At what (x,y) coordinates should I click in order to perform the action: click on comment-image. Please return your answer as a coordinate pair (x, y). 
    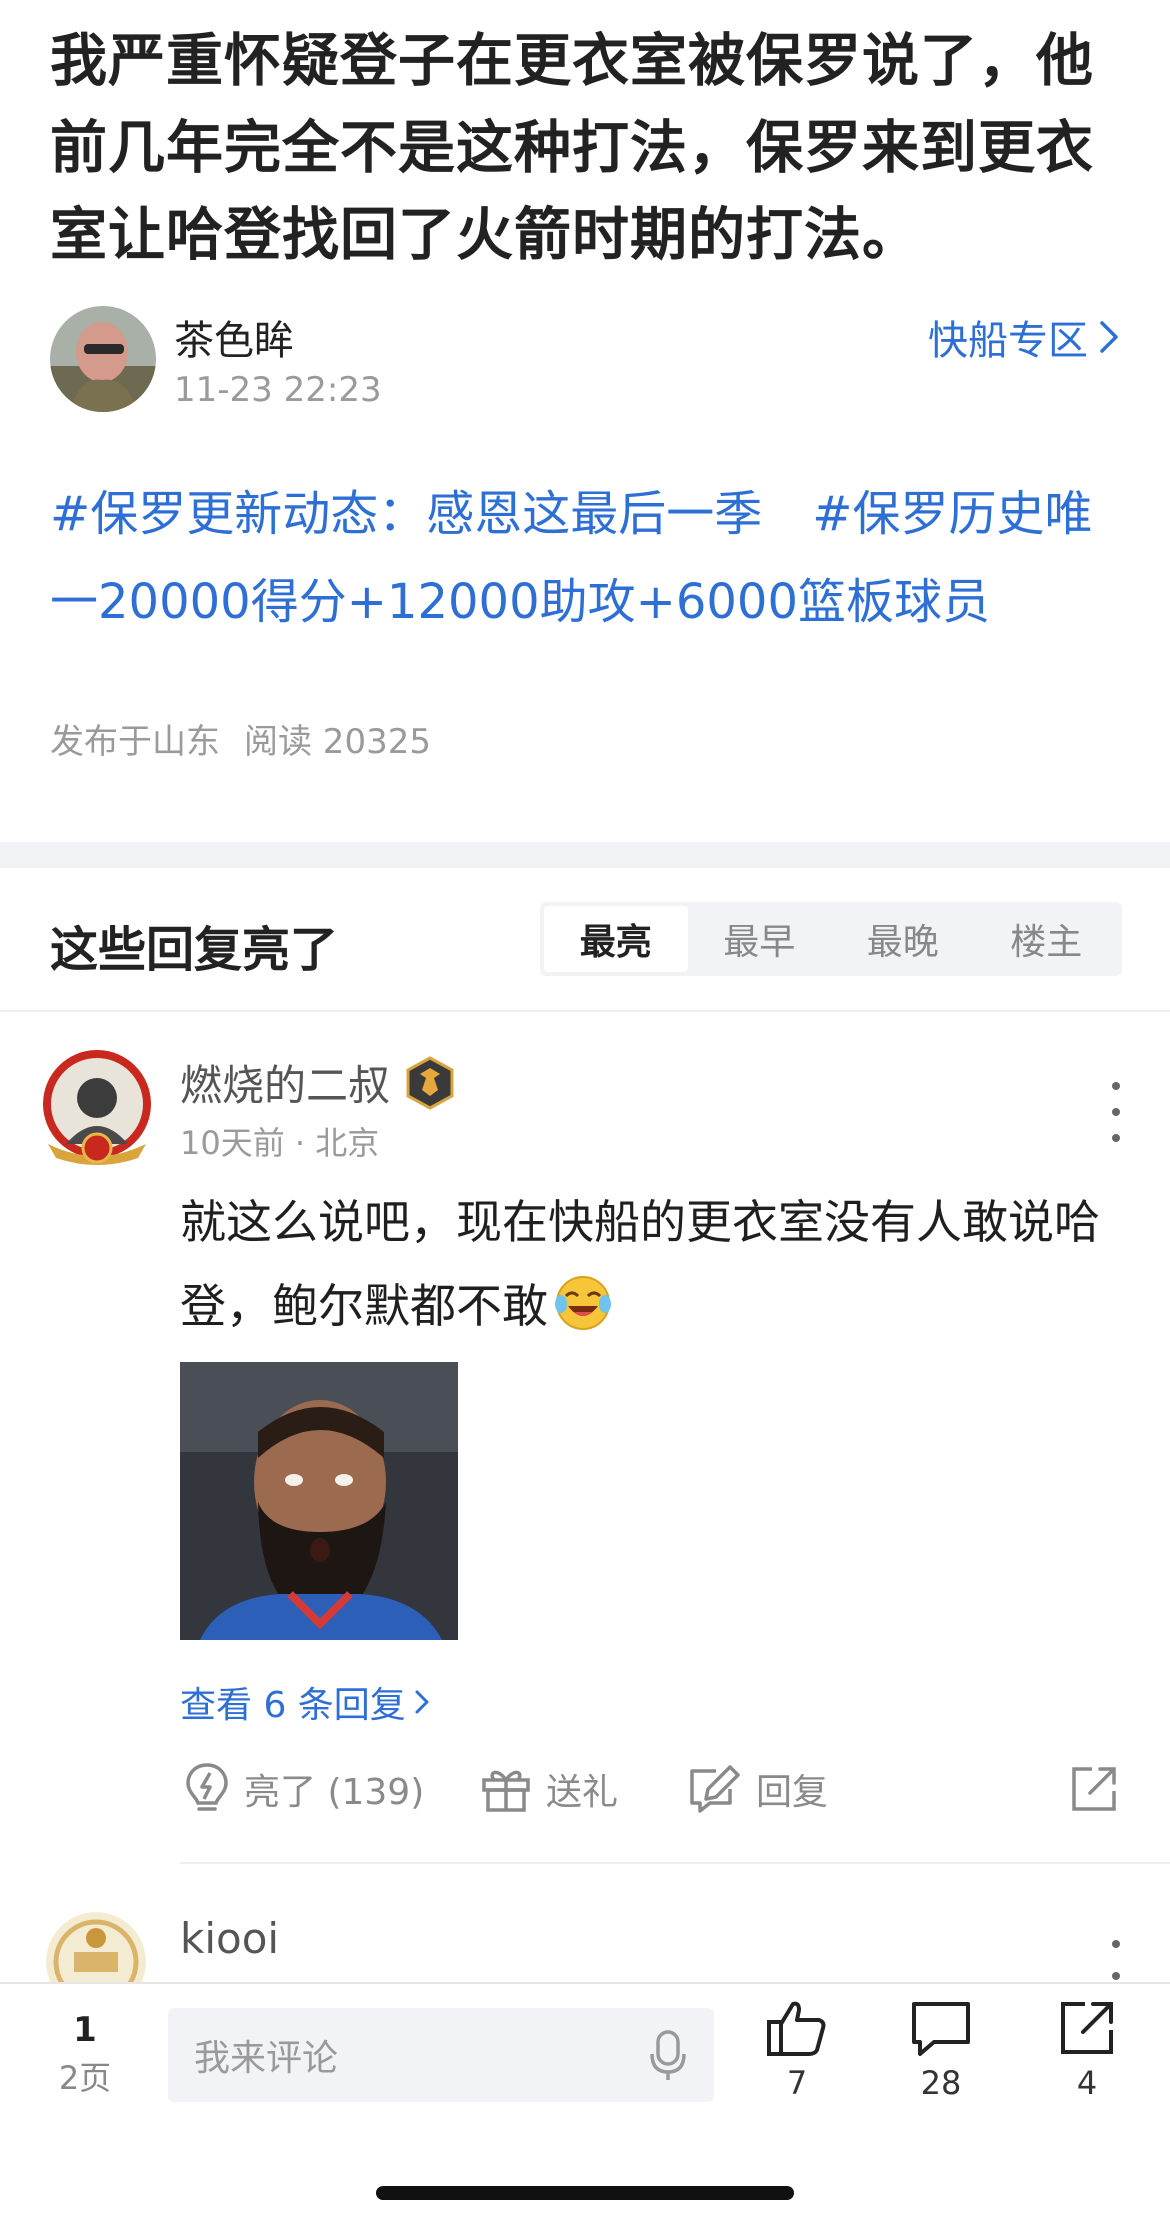
    Looking at the image, I should click on (319, 1501).